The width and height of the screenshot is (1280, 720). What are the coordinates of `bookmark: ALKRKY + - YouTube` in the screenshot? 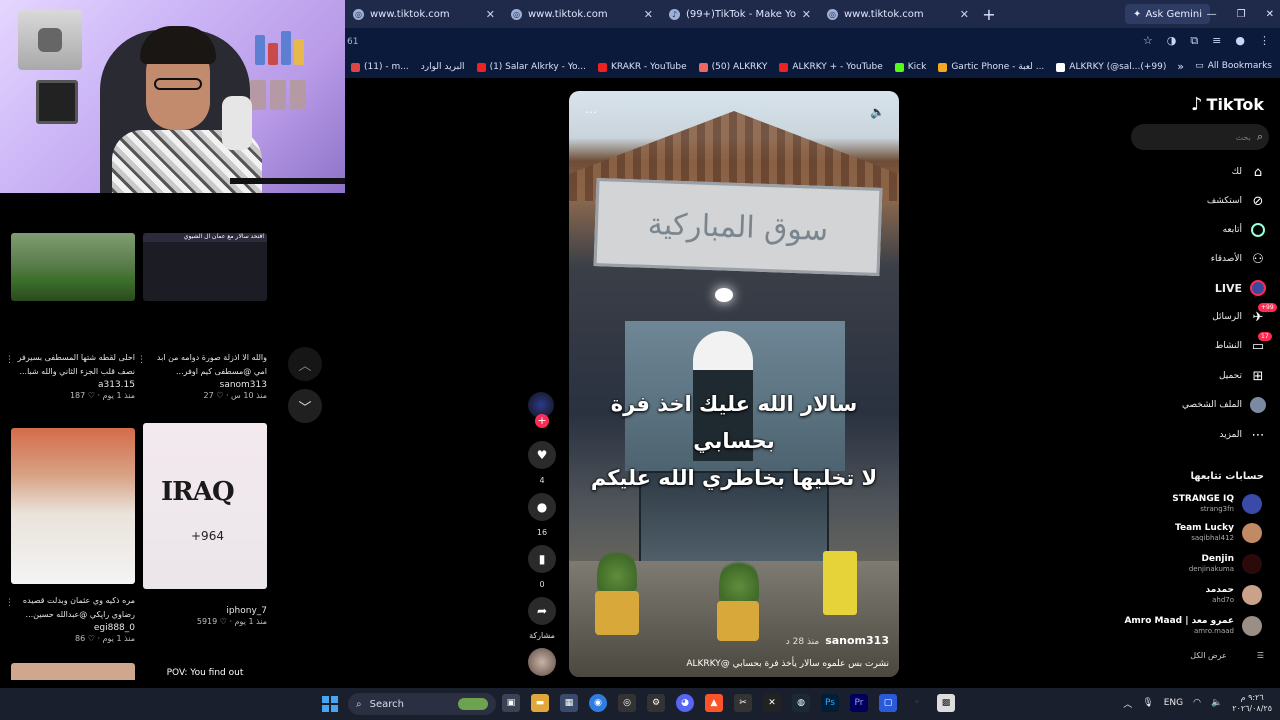 It's located at (830, 67).